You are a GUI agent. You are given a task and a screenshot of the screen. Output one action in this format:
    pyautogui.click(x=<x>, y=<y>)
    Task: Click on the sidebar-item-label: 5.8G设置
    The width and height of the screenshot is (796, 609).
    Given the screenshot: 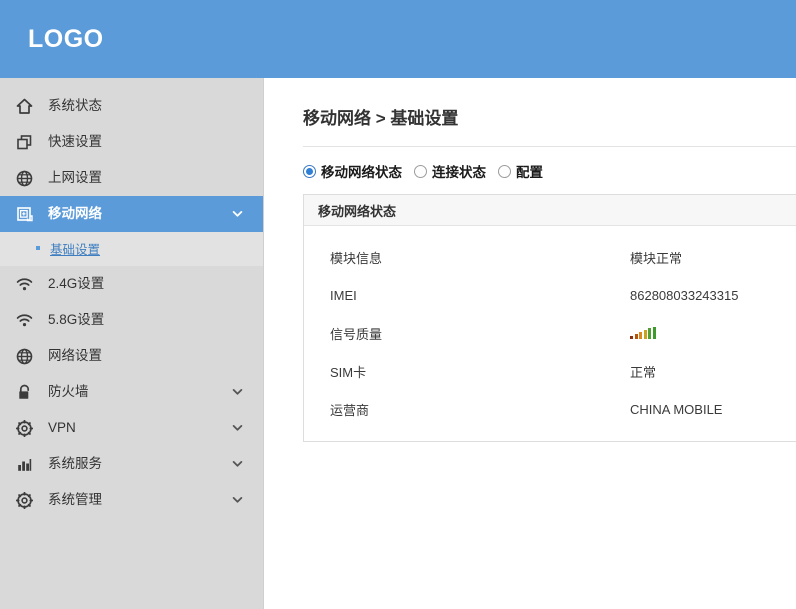 What is the action you would take?
    pyautogui.click(x=76, y=320)
    